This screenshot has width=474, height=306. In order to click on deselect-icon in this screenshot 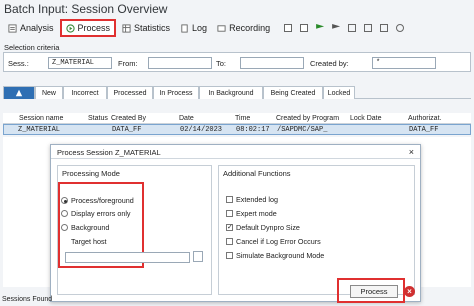, I will do `click(304, 28)`.